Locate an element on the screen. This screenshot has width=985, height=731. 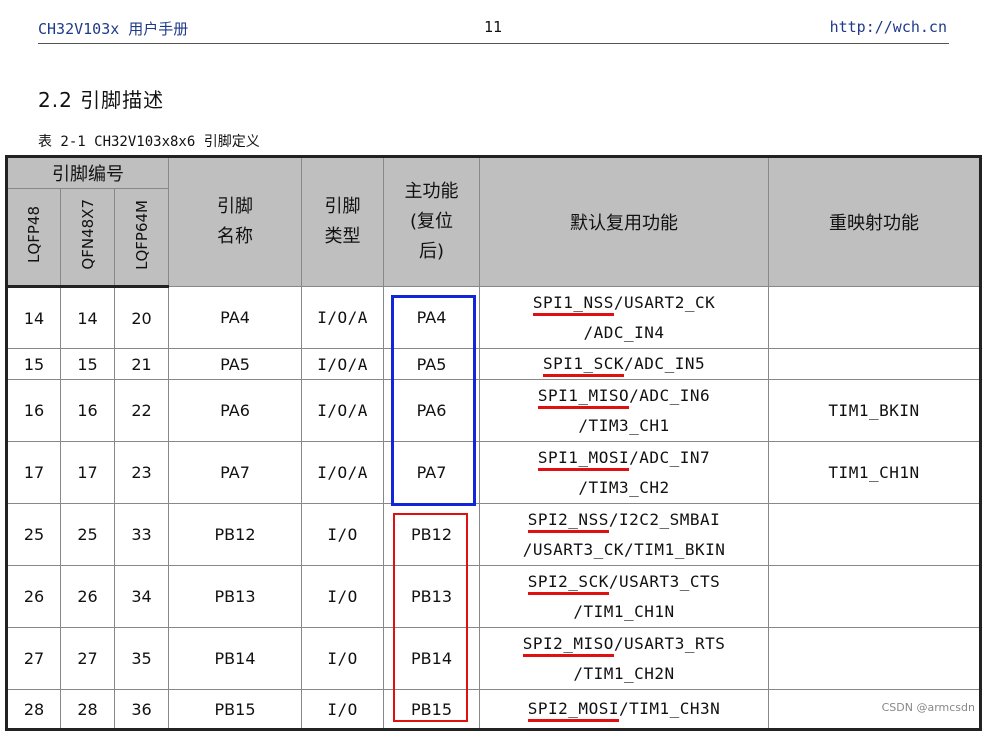
cell-qfn48: 16 is located at coordinates (87, 410).